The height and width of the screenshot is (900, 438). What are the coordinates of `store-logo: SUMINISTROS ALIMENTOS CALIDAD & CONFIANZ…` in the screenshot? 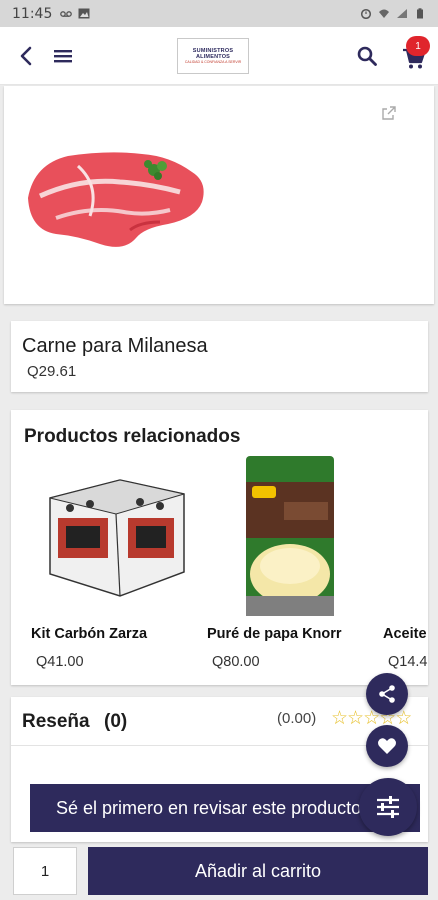 It's located at (213, 56).